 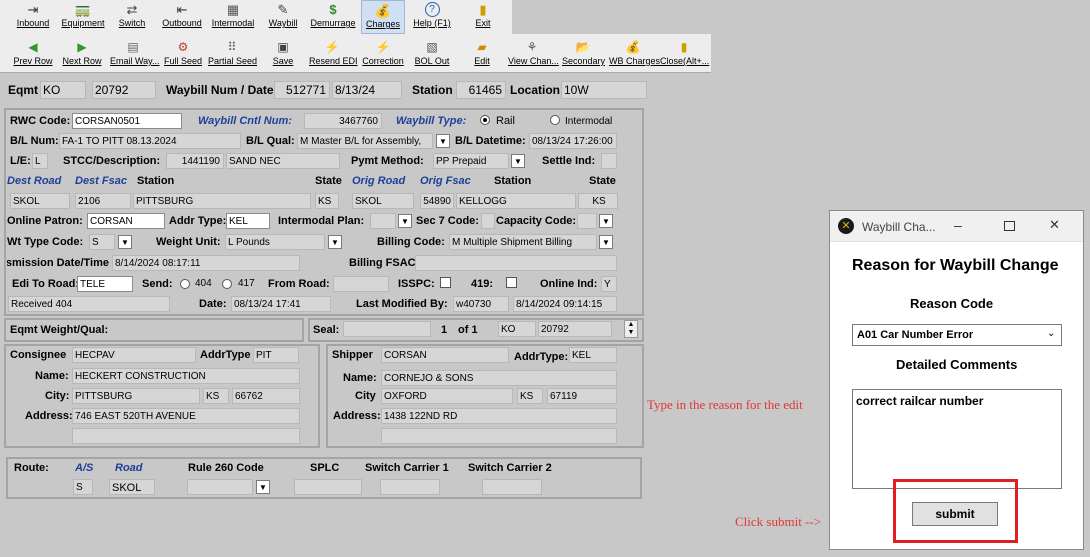 I want to click on close-icon: ✕, so click(x=1054, y=225).